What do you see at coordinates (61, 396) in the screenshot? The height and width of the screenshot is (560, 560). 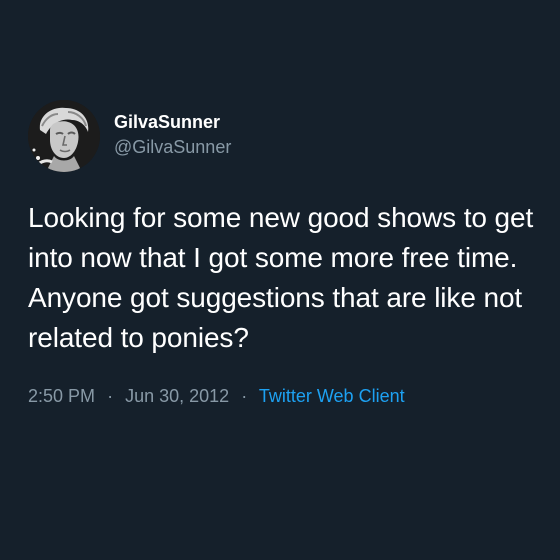 I see `tweet-time: 2:50 PM` at bounding box center [61, 396].